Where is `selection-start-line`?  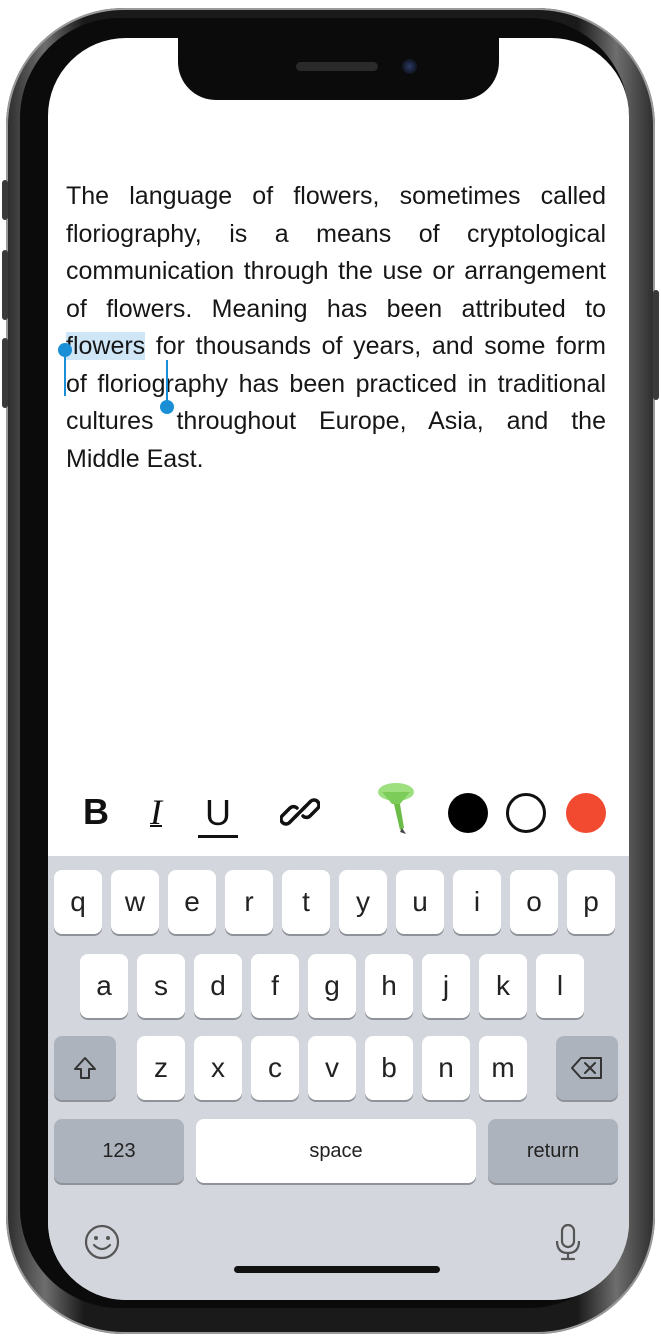
selection-start-line is located at coordinates (65, 374).